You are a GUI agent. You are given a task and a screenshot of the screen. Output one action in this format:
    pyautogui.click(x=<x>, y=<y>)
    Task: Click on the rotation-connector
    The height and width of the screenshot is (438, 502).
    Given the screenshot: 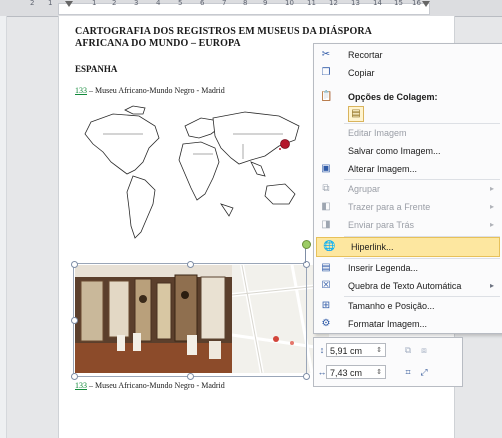 What is the action you would take?
    pyautogui.click(x=305, y=255)
    